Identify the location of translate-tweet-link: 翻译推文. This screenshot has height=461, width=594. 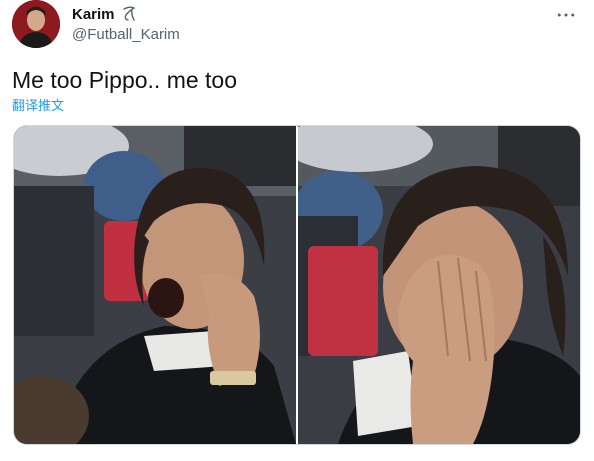
(38, 104).